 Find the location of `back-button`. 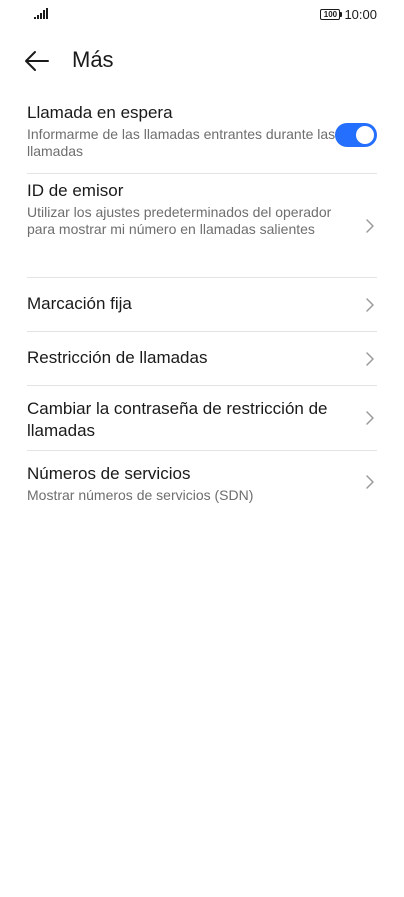

back-button is located at coordinates (37, 61).